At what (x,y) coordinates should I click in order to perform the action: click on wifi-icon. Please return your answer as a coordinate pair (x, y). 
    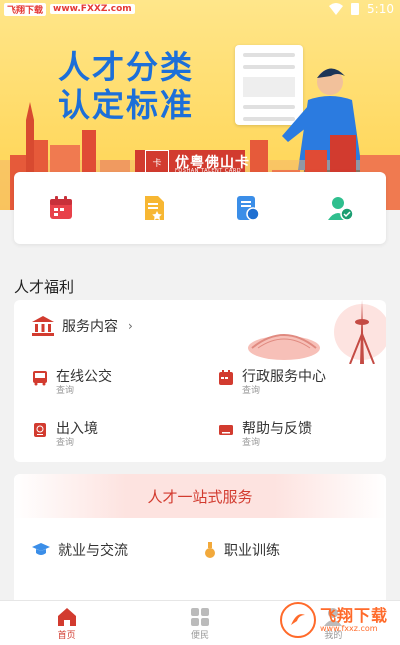
    Looking at the image, I should click on (336, 9).